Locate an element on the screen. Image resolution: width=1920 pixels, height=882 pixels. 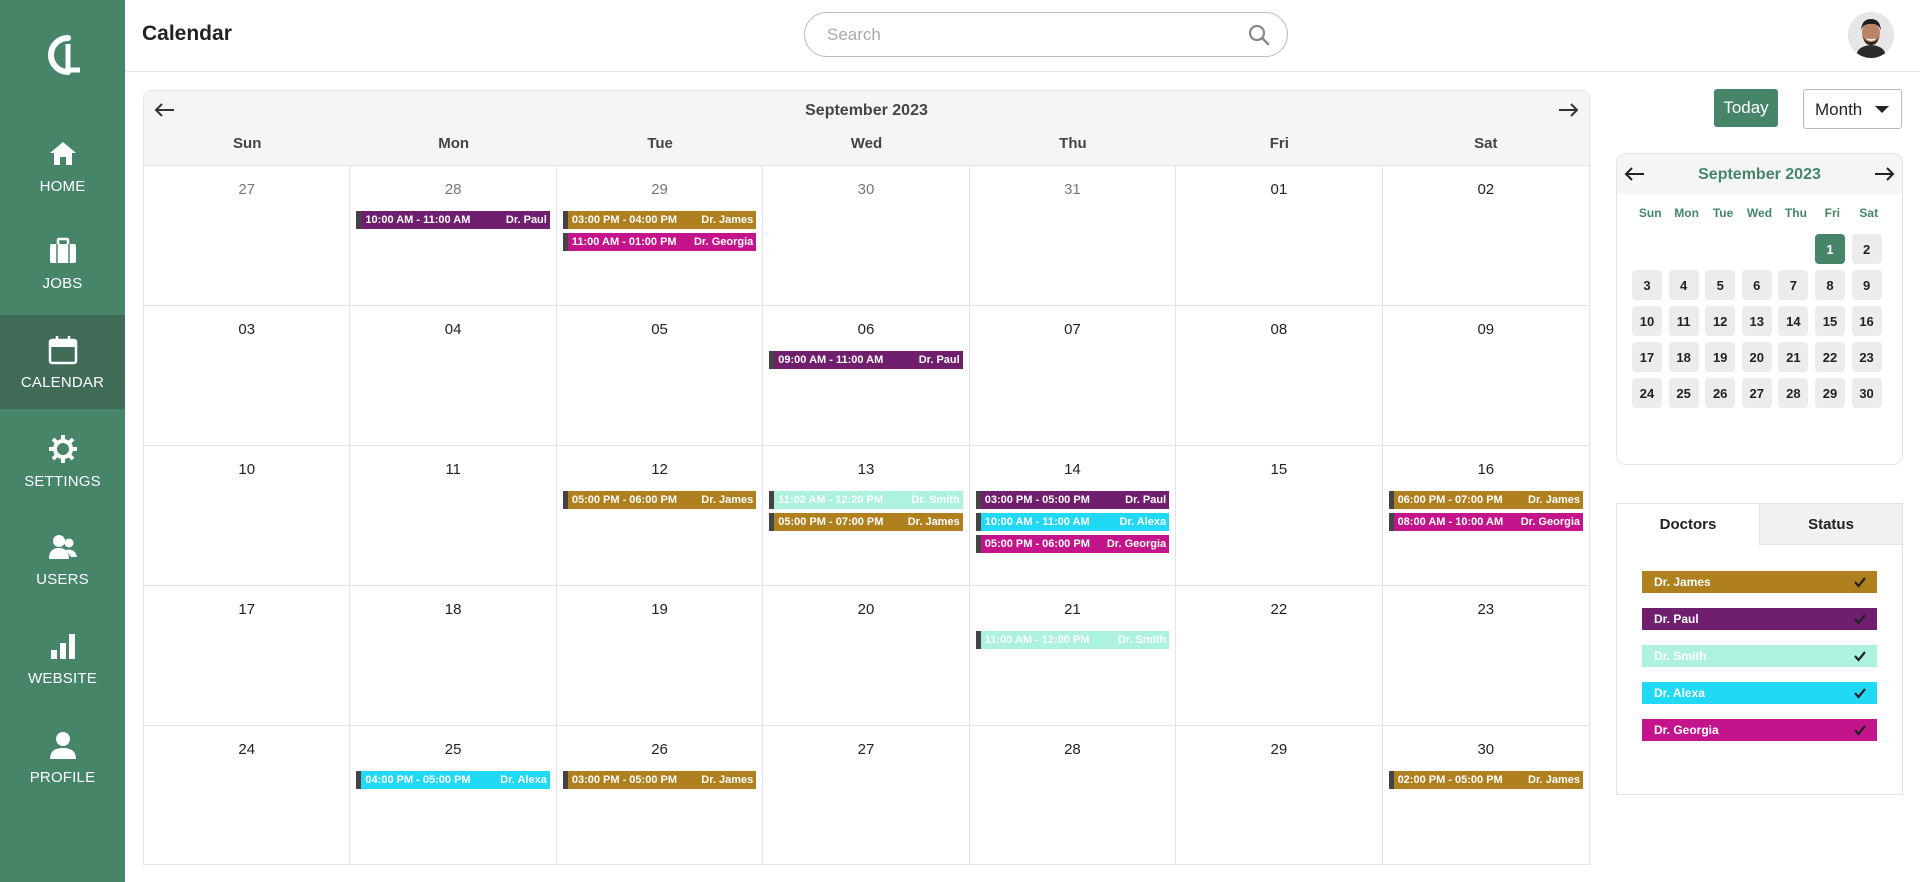
day-cell: 31 is located at coordinates (1073, 236).